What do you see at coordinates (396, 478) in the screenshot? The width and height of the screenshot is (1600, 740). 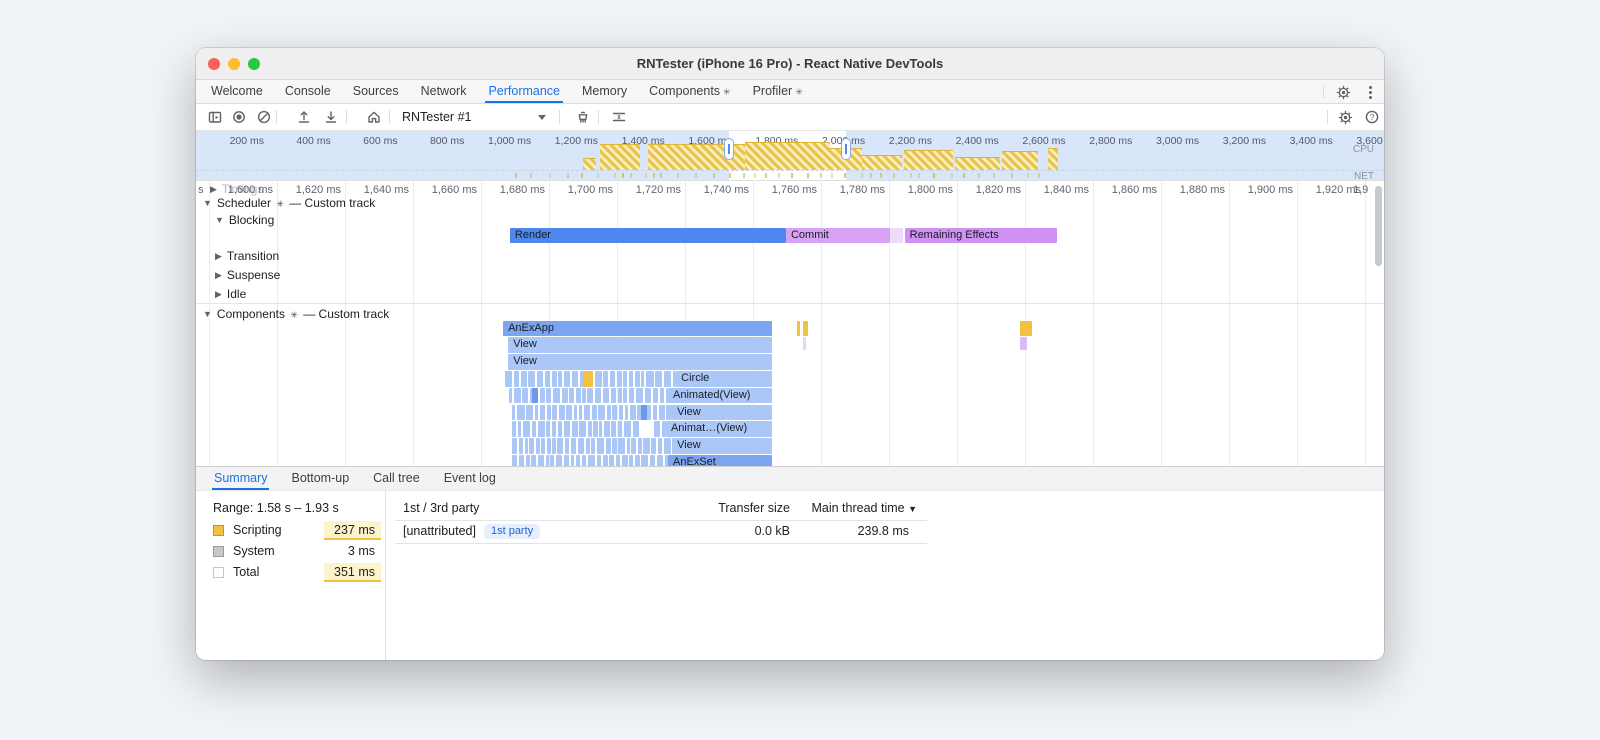 I see `drawer-tab-call-tree: Call tree` at bounding box center [396, 478].